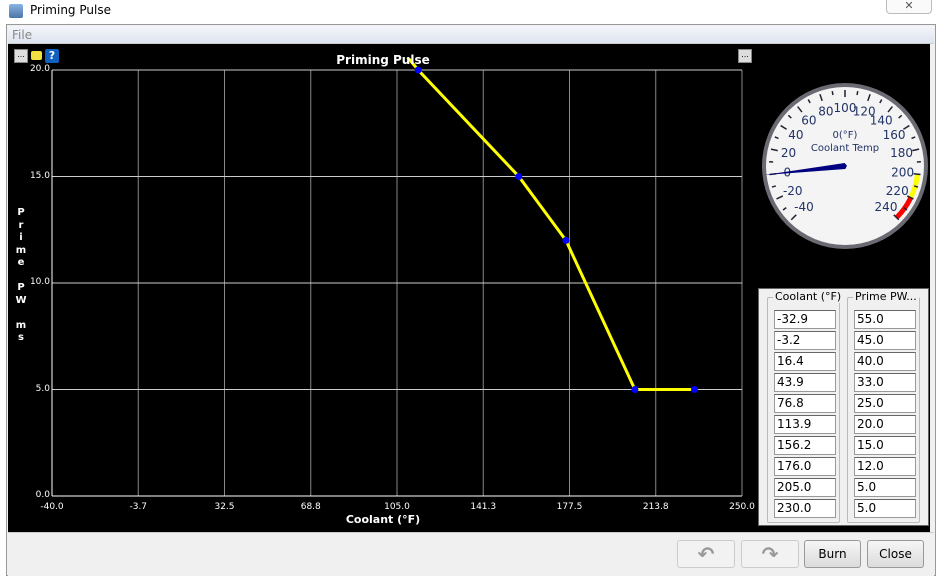  What do you see at coordinates (805, 382) in the screenshot?
I see `coolant-cell: 43.9` at bounding box center [805, 382].